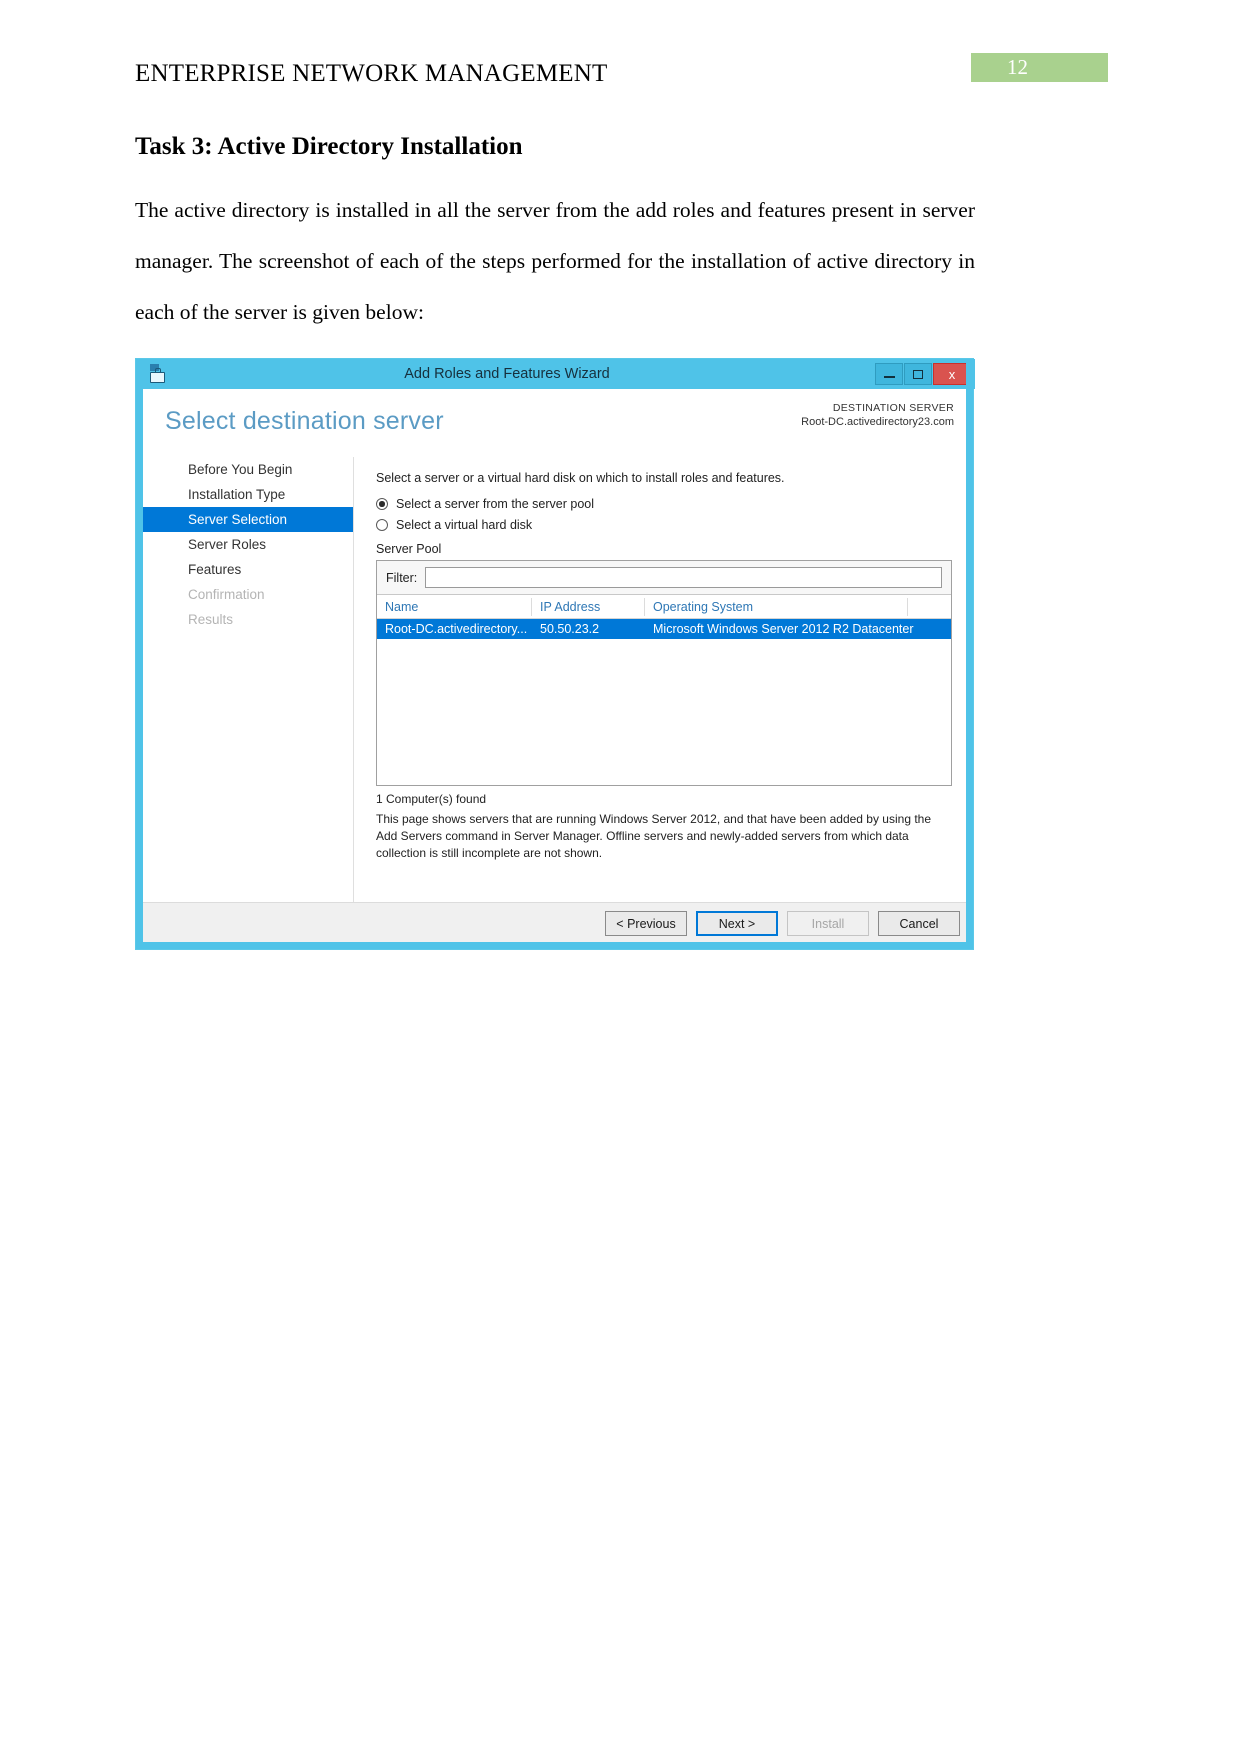 This screenshot has height=1754, width=1241. Describe the element at coordinates (329, 146) in the screenshot. I see `section-title: Task 3: Active Directory Installation` at that location.